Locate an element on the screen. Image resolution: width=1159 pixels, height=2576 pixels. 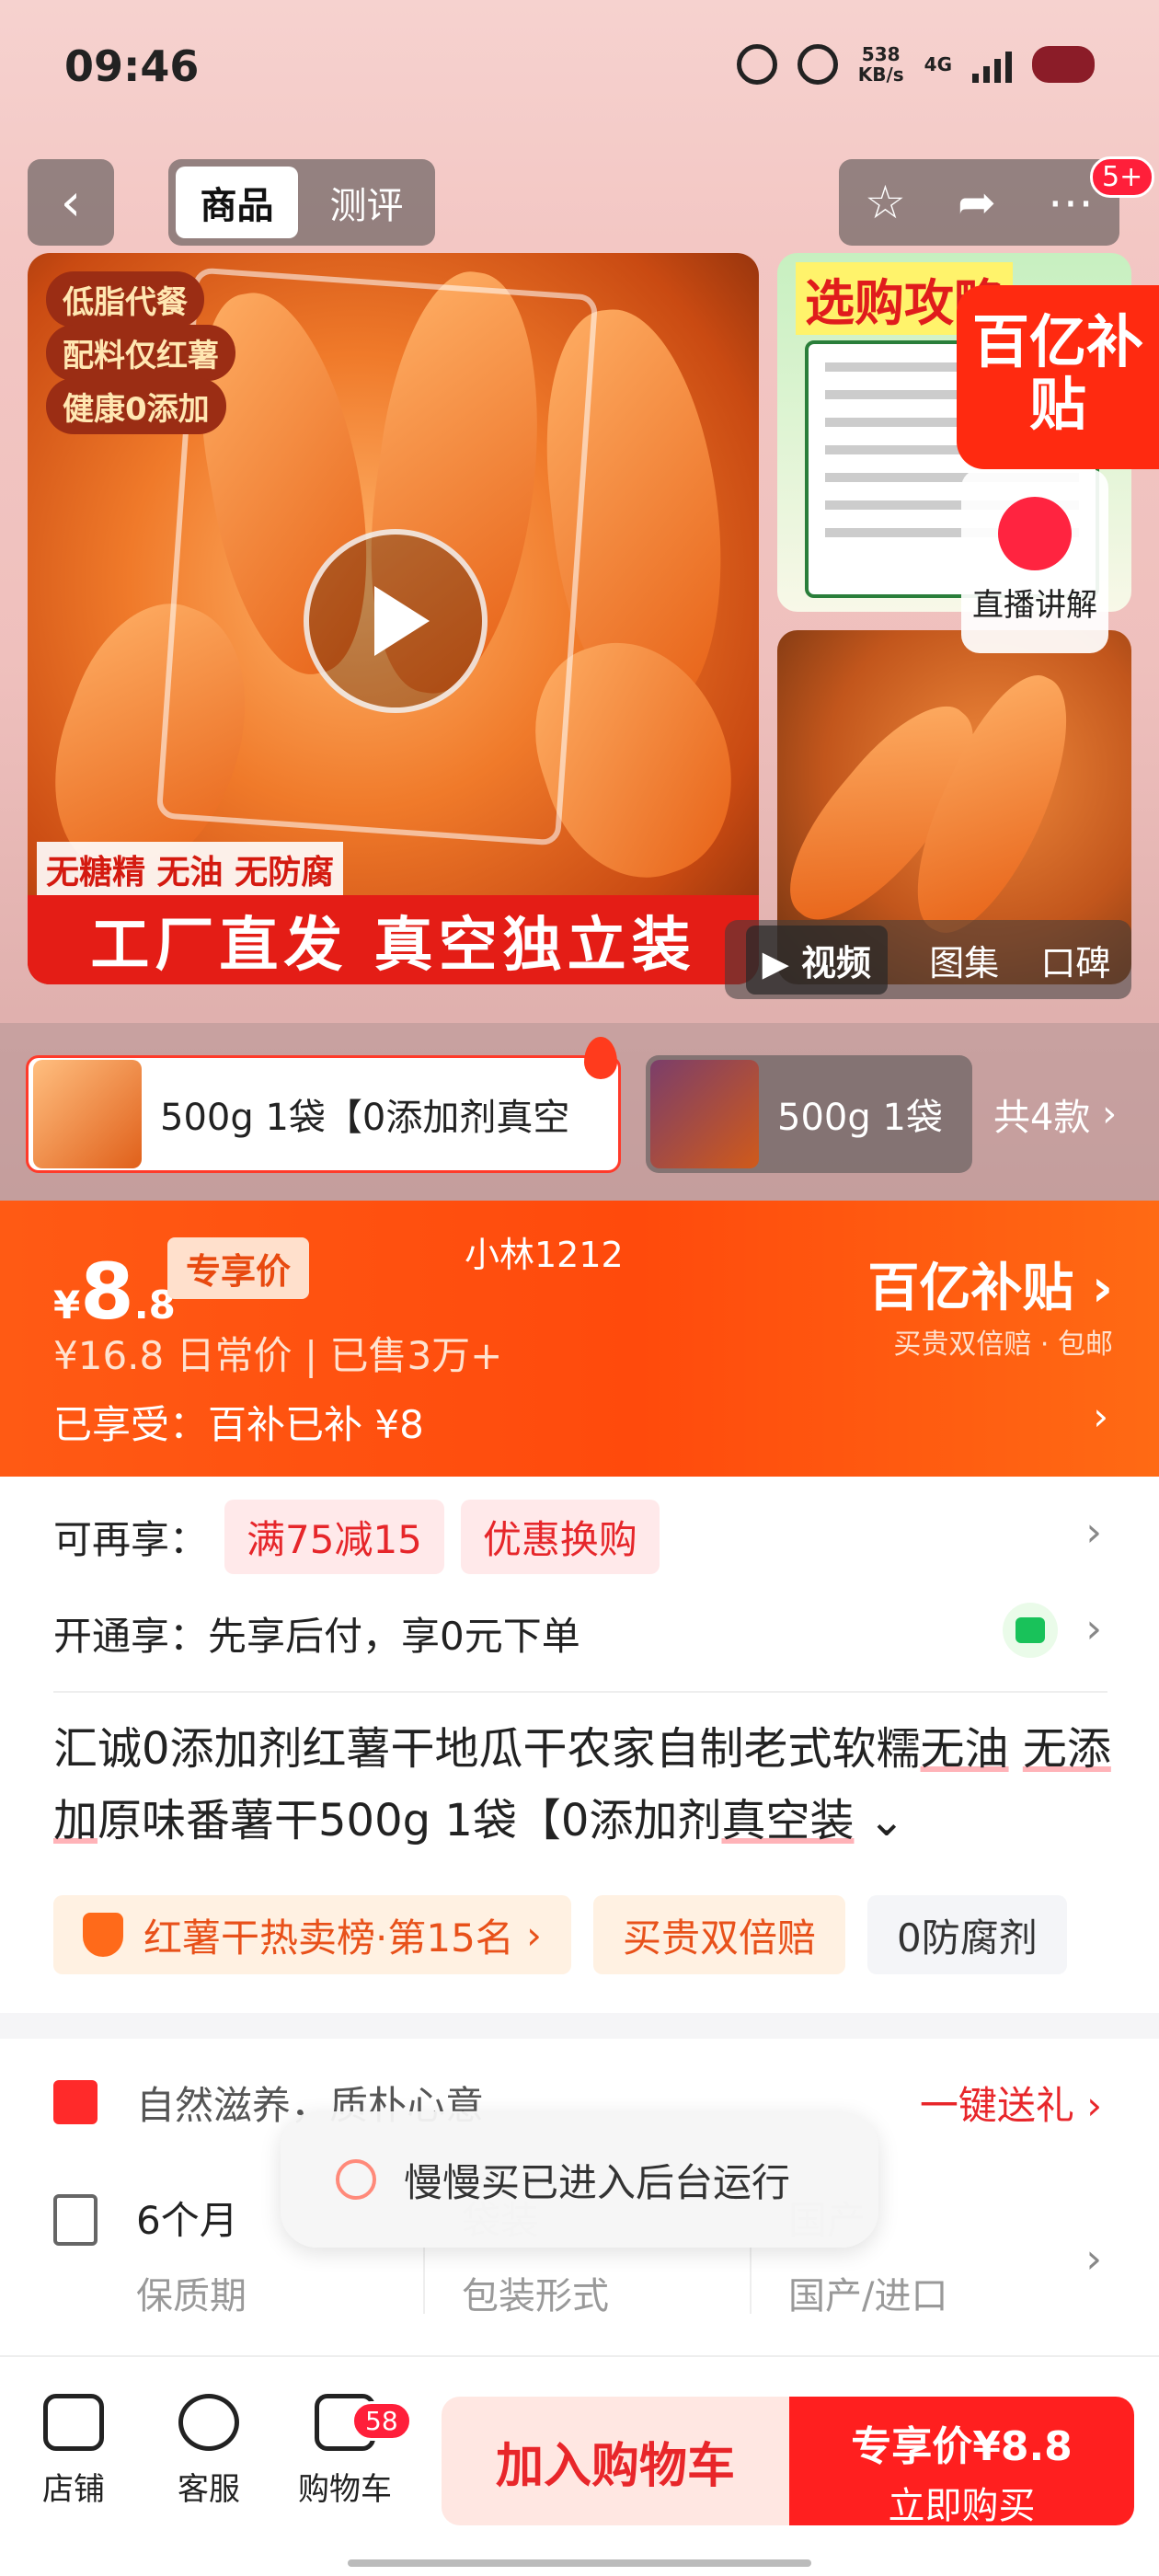
hero-tag: 健康0添加 is located at coordinates (136, 406).